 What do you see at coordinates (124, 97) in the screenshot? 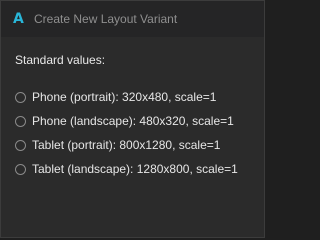
I see `option-label: Phone (portrait): 320x480, scale=1` at bounding box center [124, 97].